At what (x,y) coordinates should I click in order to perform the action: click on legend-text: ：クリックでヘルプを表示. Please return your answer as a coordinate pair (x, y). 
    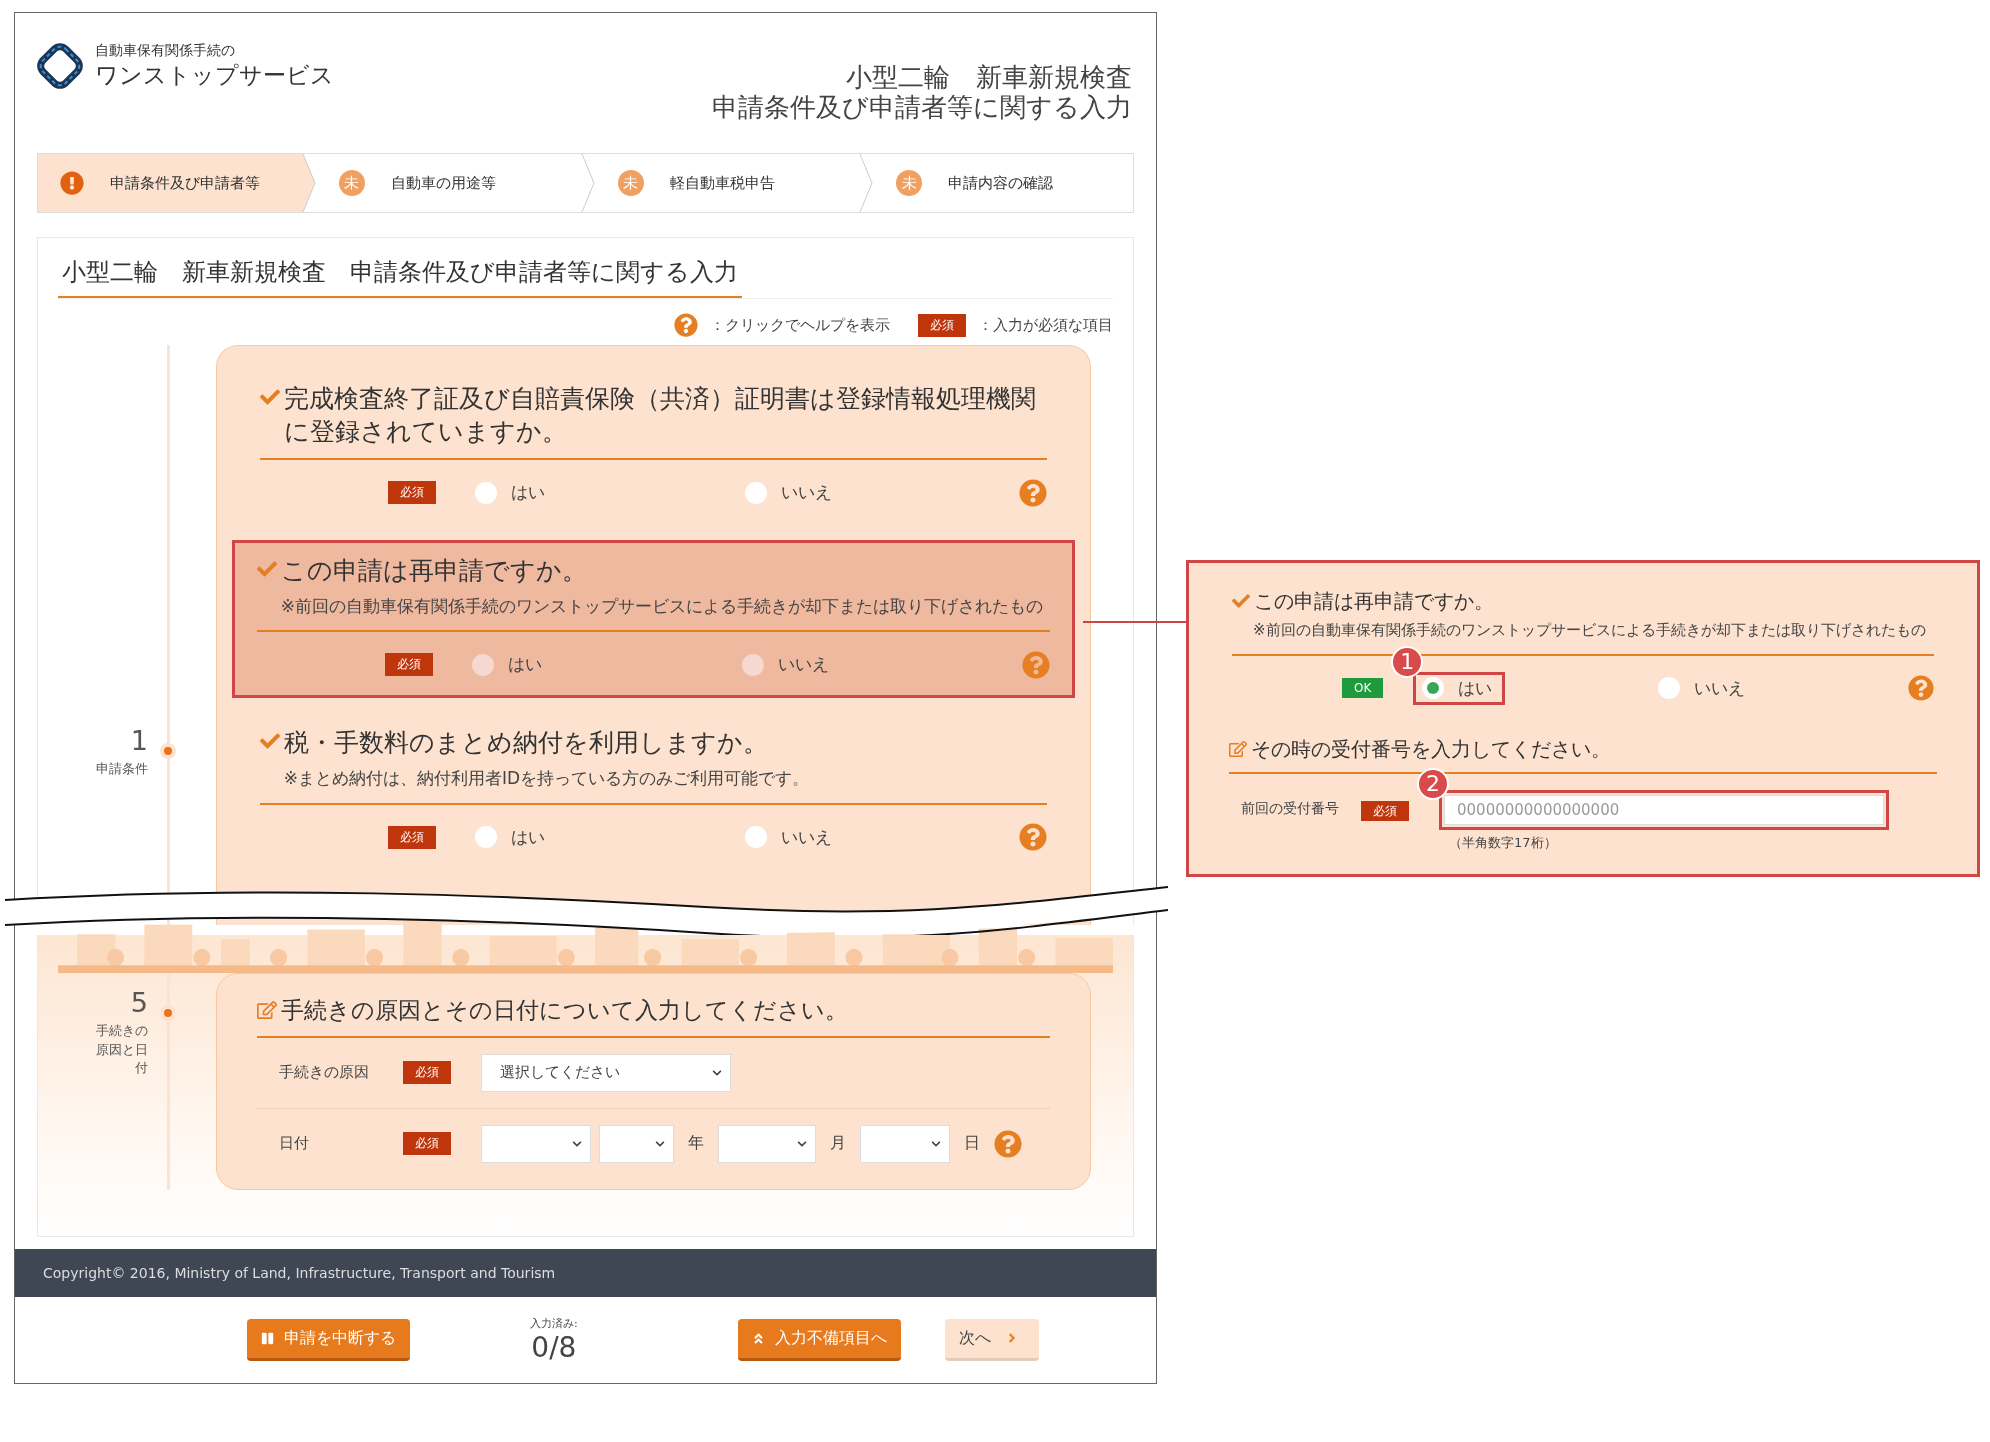
    Looking at the image, I should click on (800, 325).